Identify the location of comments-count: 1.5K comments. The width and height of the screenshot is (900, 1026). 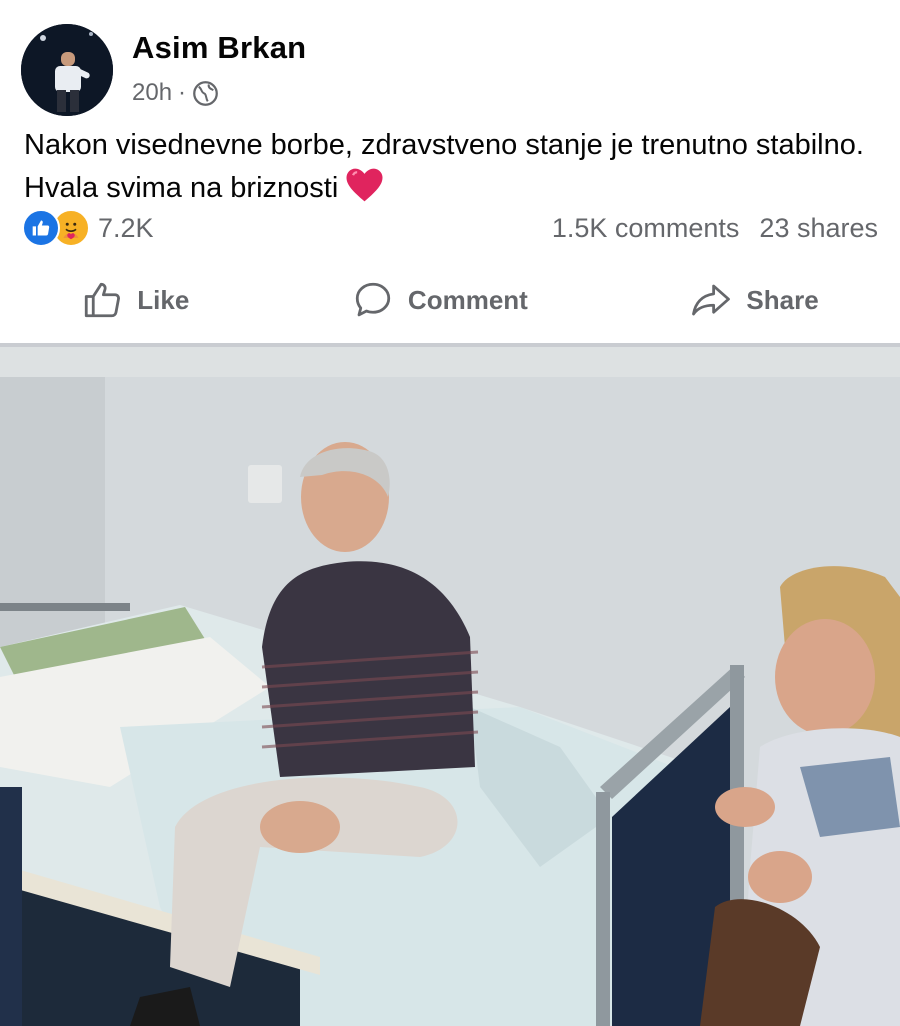
(646, 228).